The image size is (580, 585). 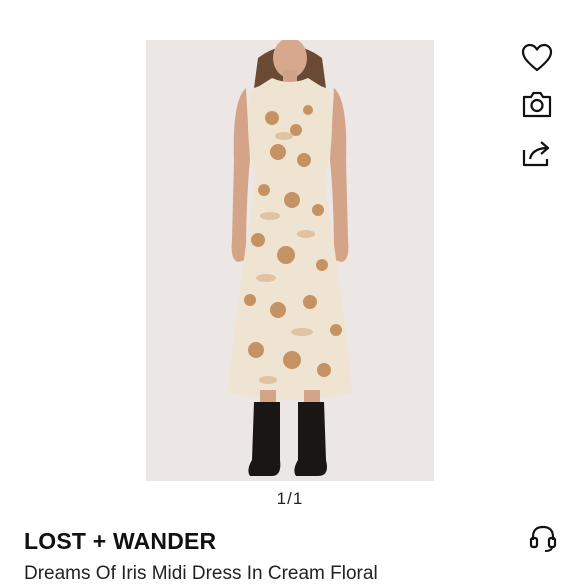 I want to click on support-button, so click(x=543, y=539).